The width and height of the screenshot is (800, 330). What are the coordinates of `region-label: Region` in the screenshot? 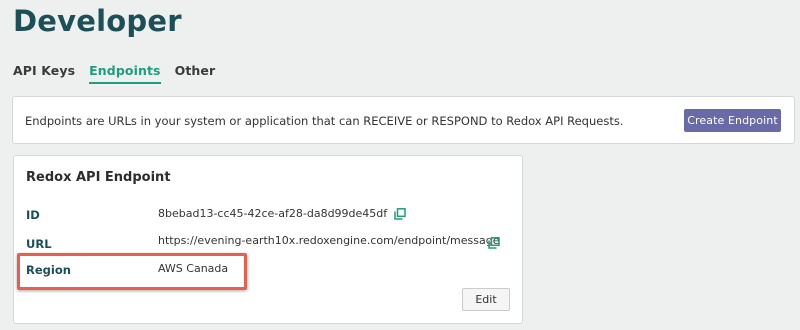 It's located at (48, 270).